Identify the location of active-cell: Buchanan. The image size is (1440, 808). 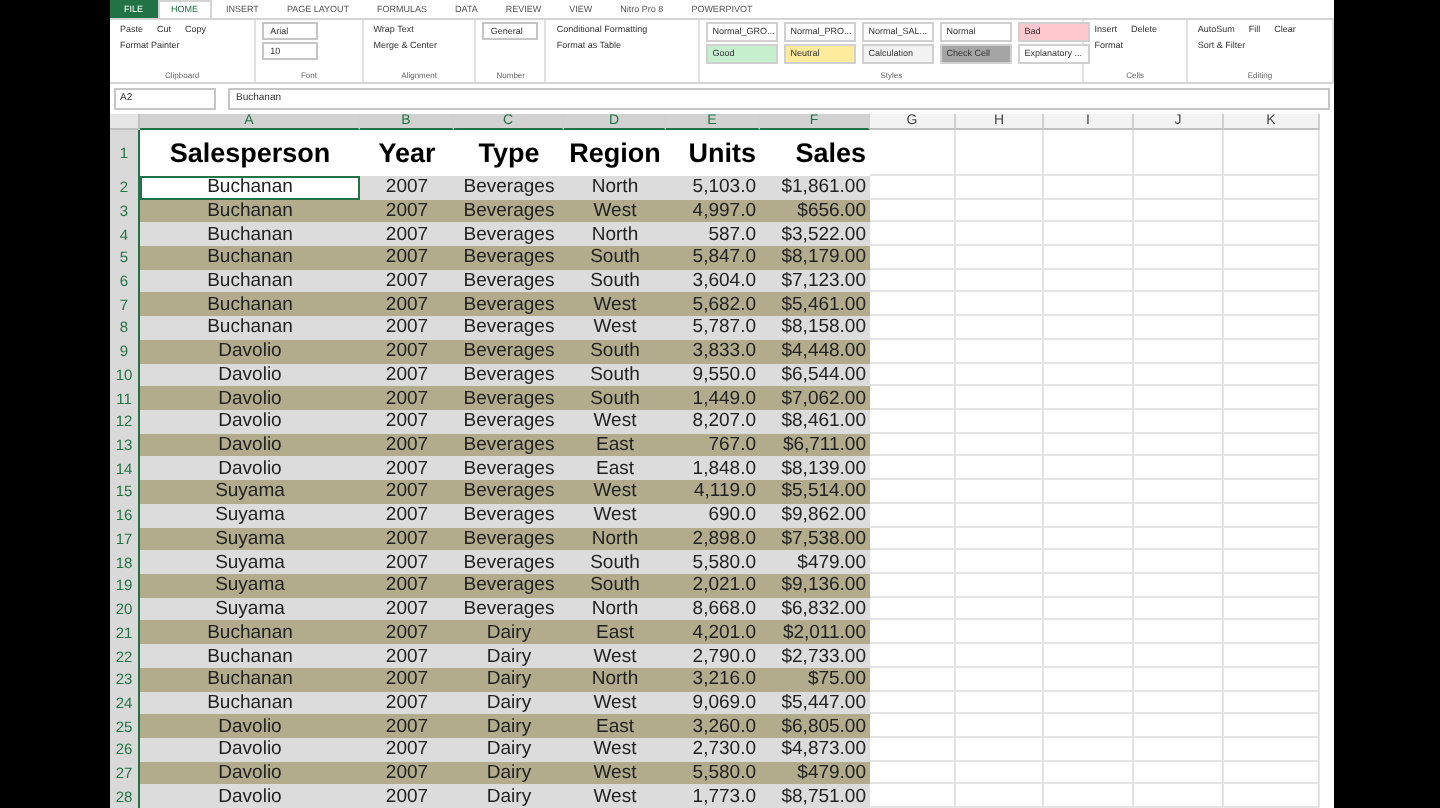
(250, 187).